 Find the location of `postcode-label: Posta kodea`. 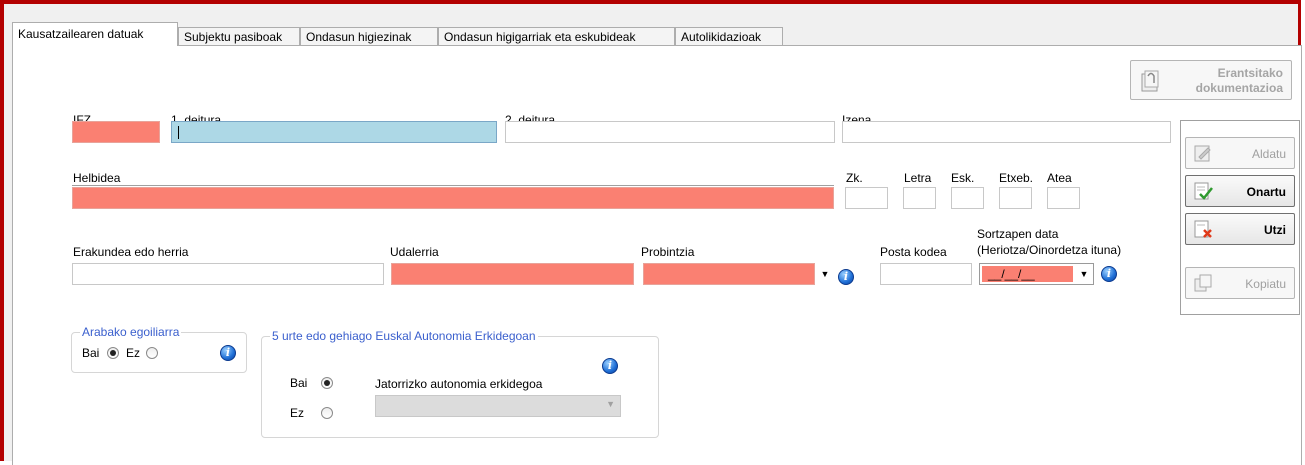

postcode-label: Posta kodea is located at coordinates (913, 252).